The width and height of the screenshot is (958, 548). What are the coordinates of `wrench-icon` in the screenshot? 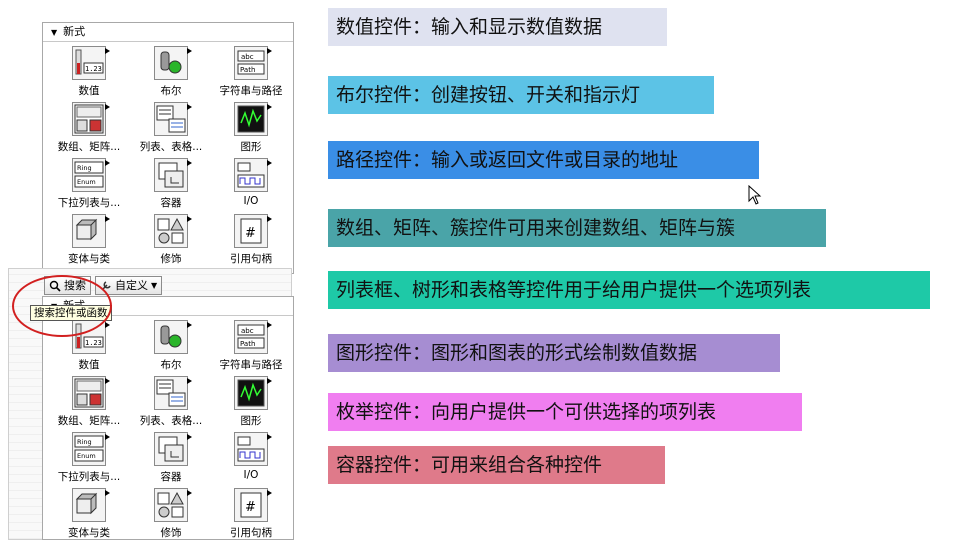 It's located at (106, 285).